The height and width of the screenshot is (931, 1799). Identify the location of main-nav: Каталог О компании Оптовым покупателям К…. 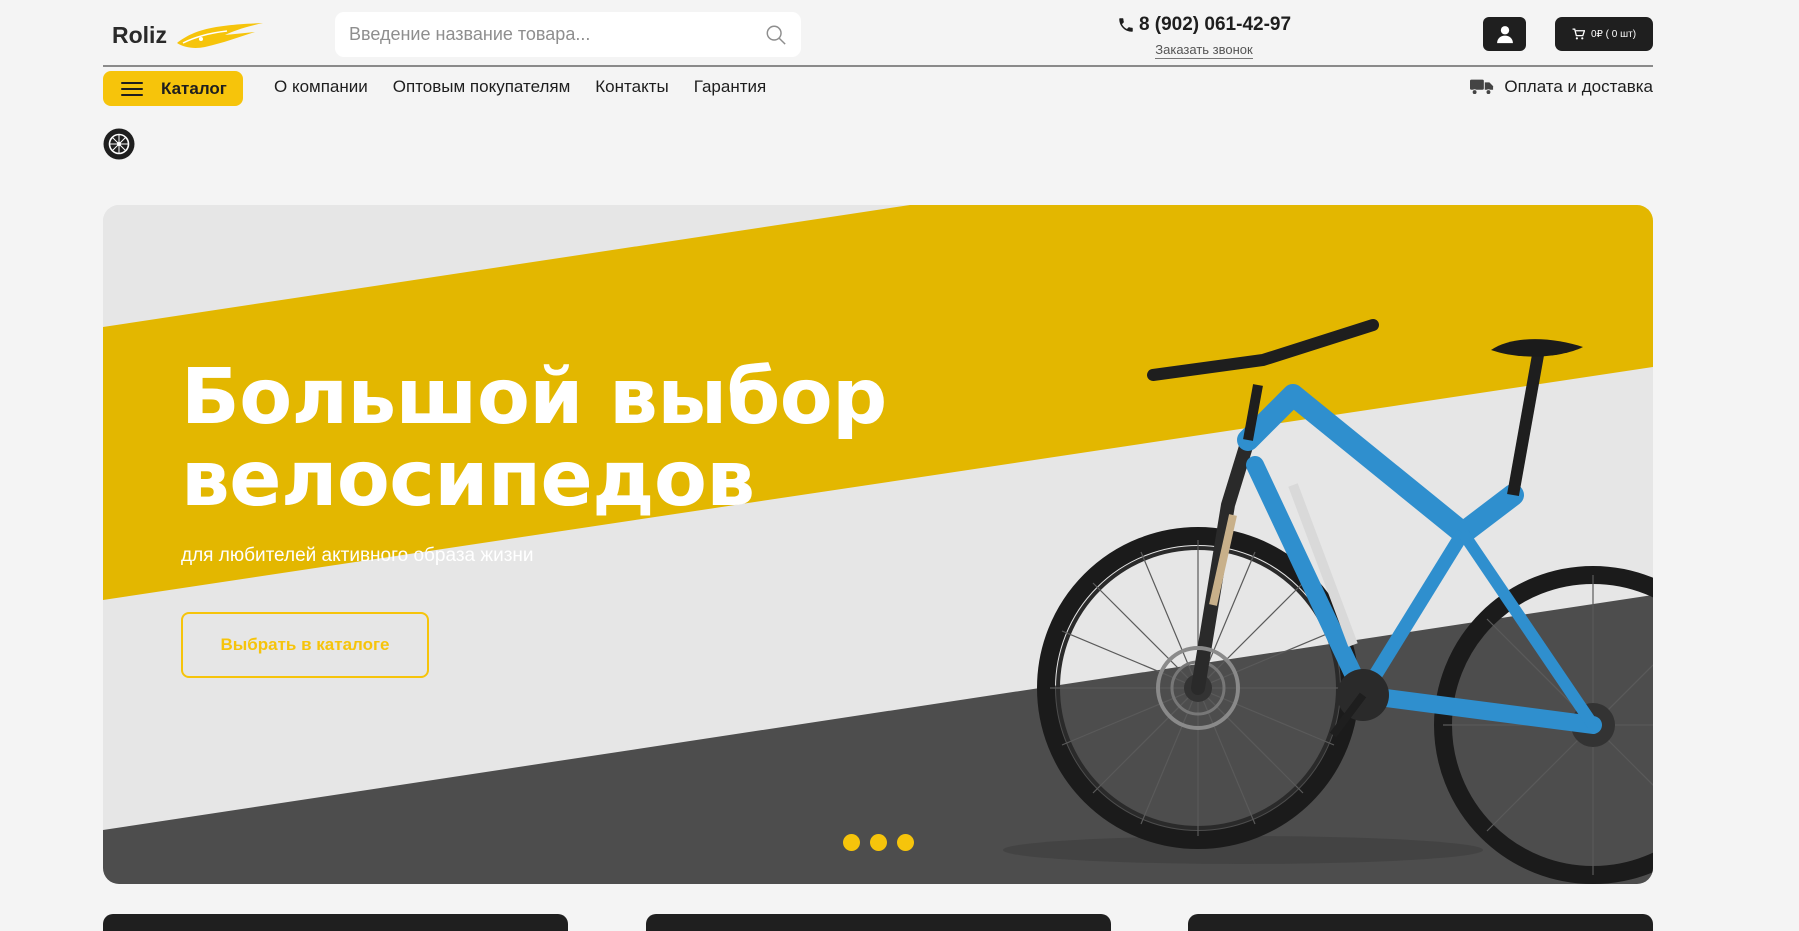
(878, 89).